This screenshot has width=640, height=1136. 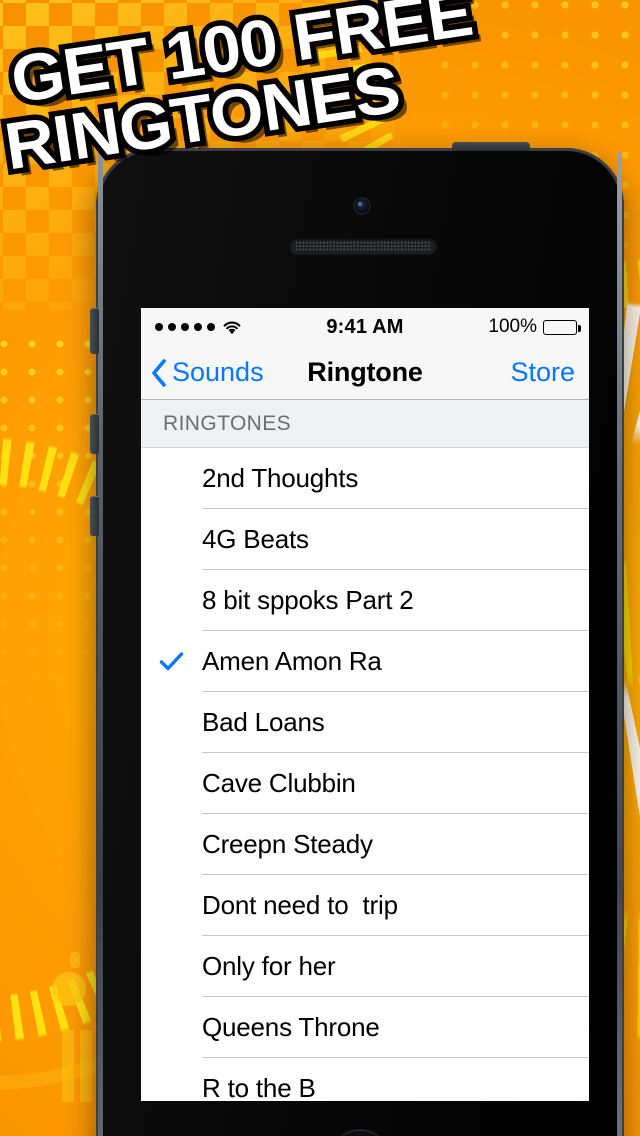 What do you see at coordinates (69, 989) in the screenshot?
I see `decor-circle-a` at bounding box center [69, 989].